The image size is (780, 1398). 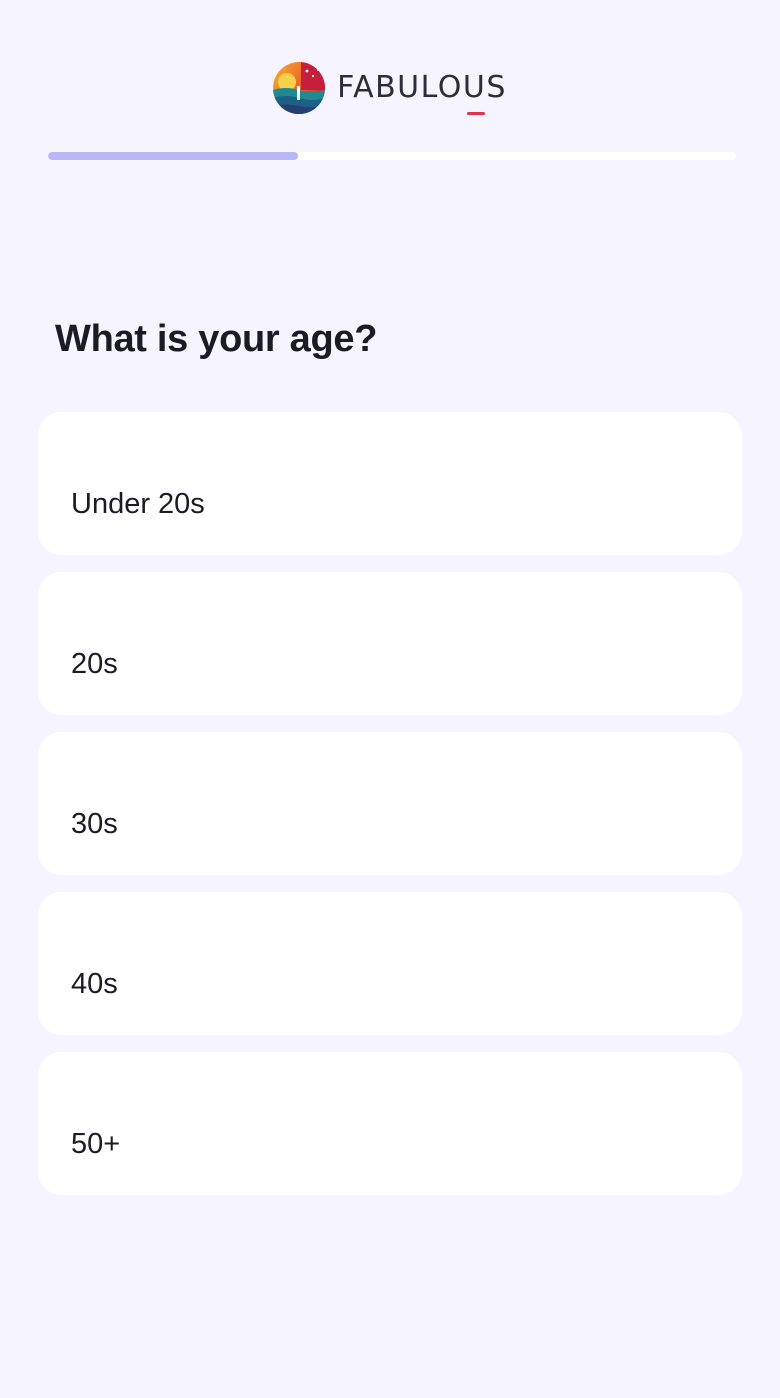 I want to click on question-title: What is your age?, so click(x=216, y=339).